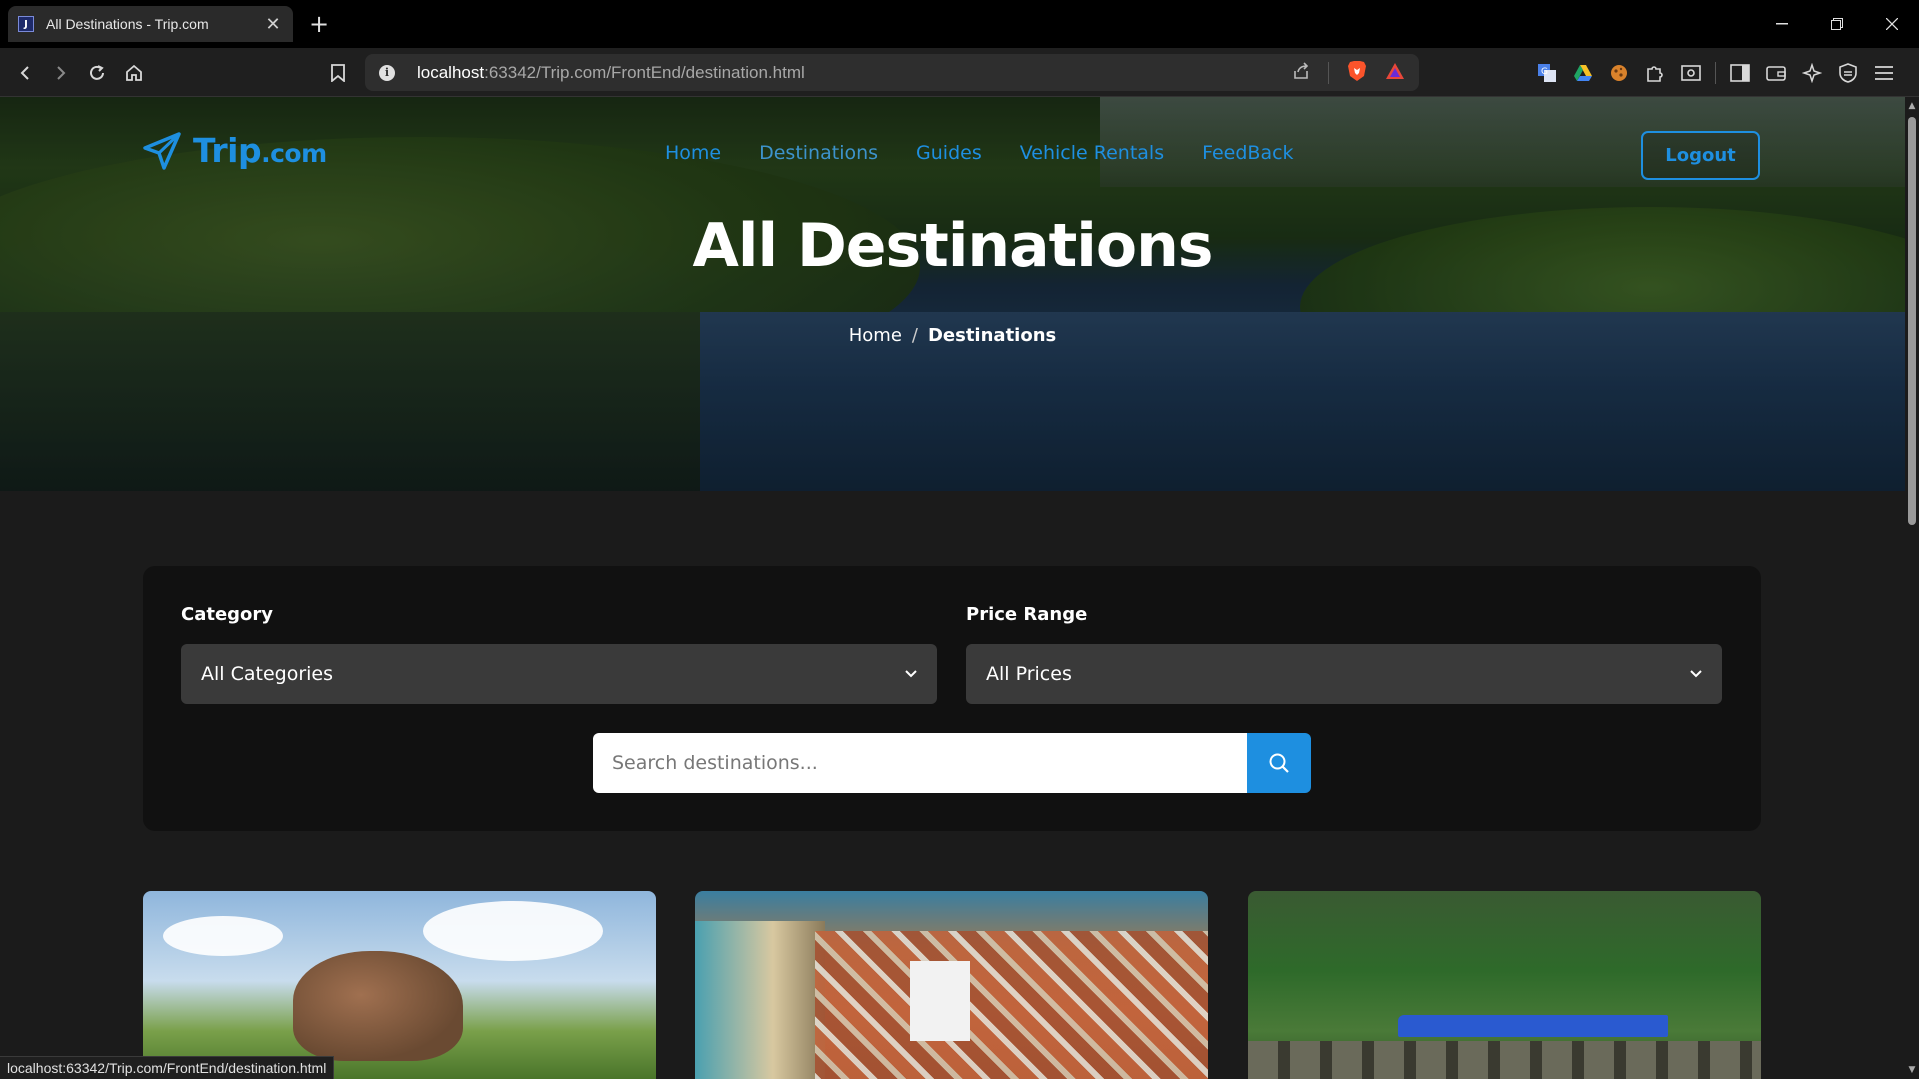 Image resolution: width=1919 pixels, height=1079 pixels. I want to click on share-icon, so click(1301, 72).